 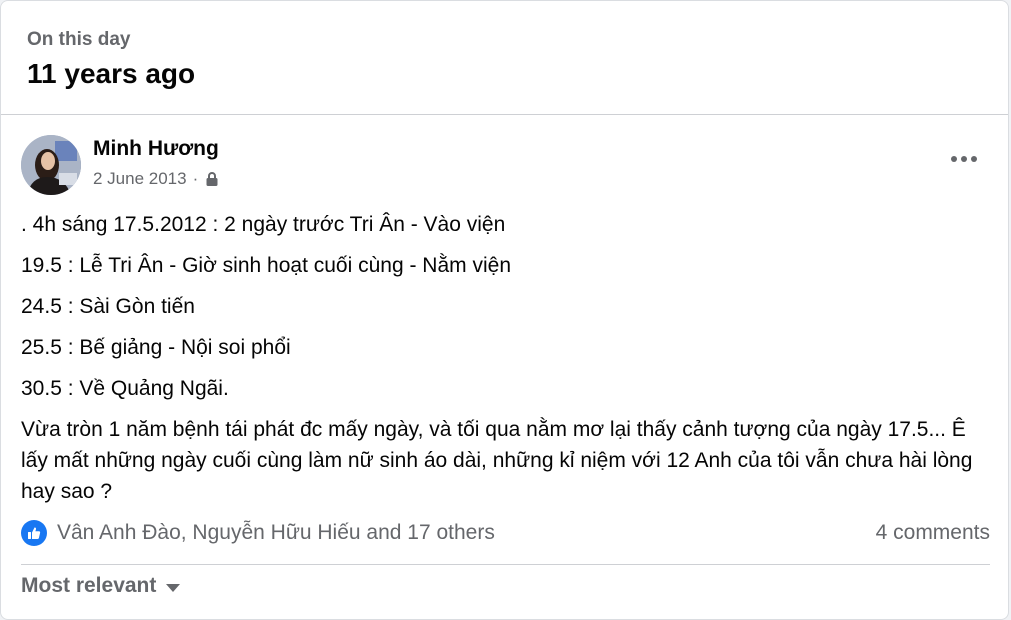 What do you see at coordinates (51, 165) in the screenshot?
I see `avatar` at bounding box center [51, 165].